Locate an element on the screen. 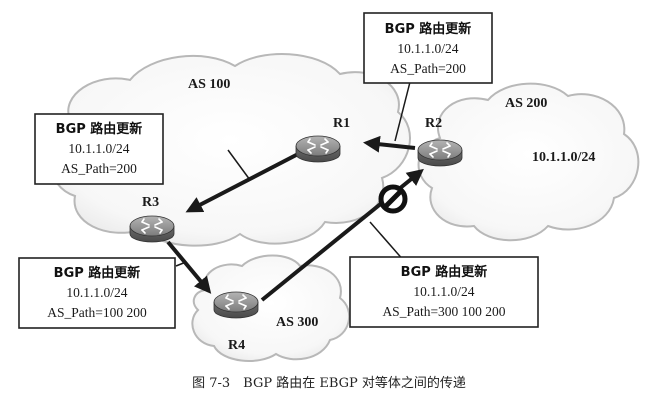 This screenshot has width=658, height=404. update-box-r1-to-r3: BGP 路由更新 10.1.1.0/24 AS_Path=200 is located at coordinates (99, 149).